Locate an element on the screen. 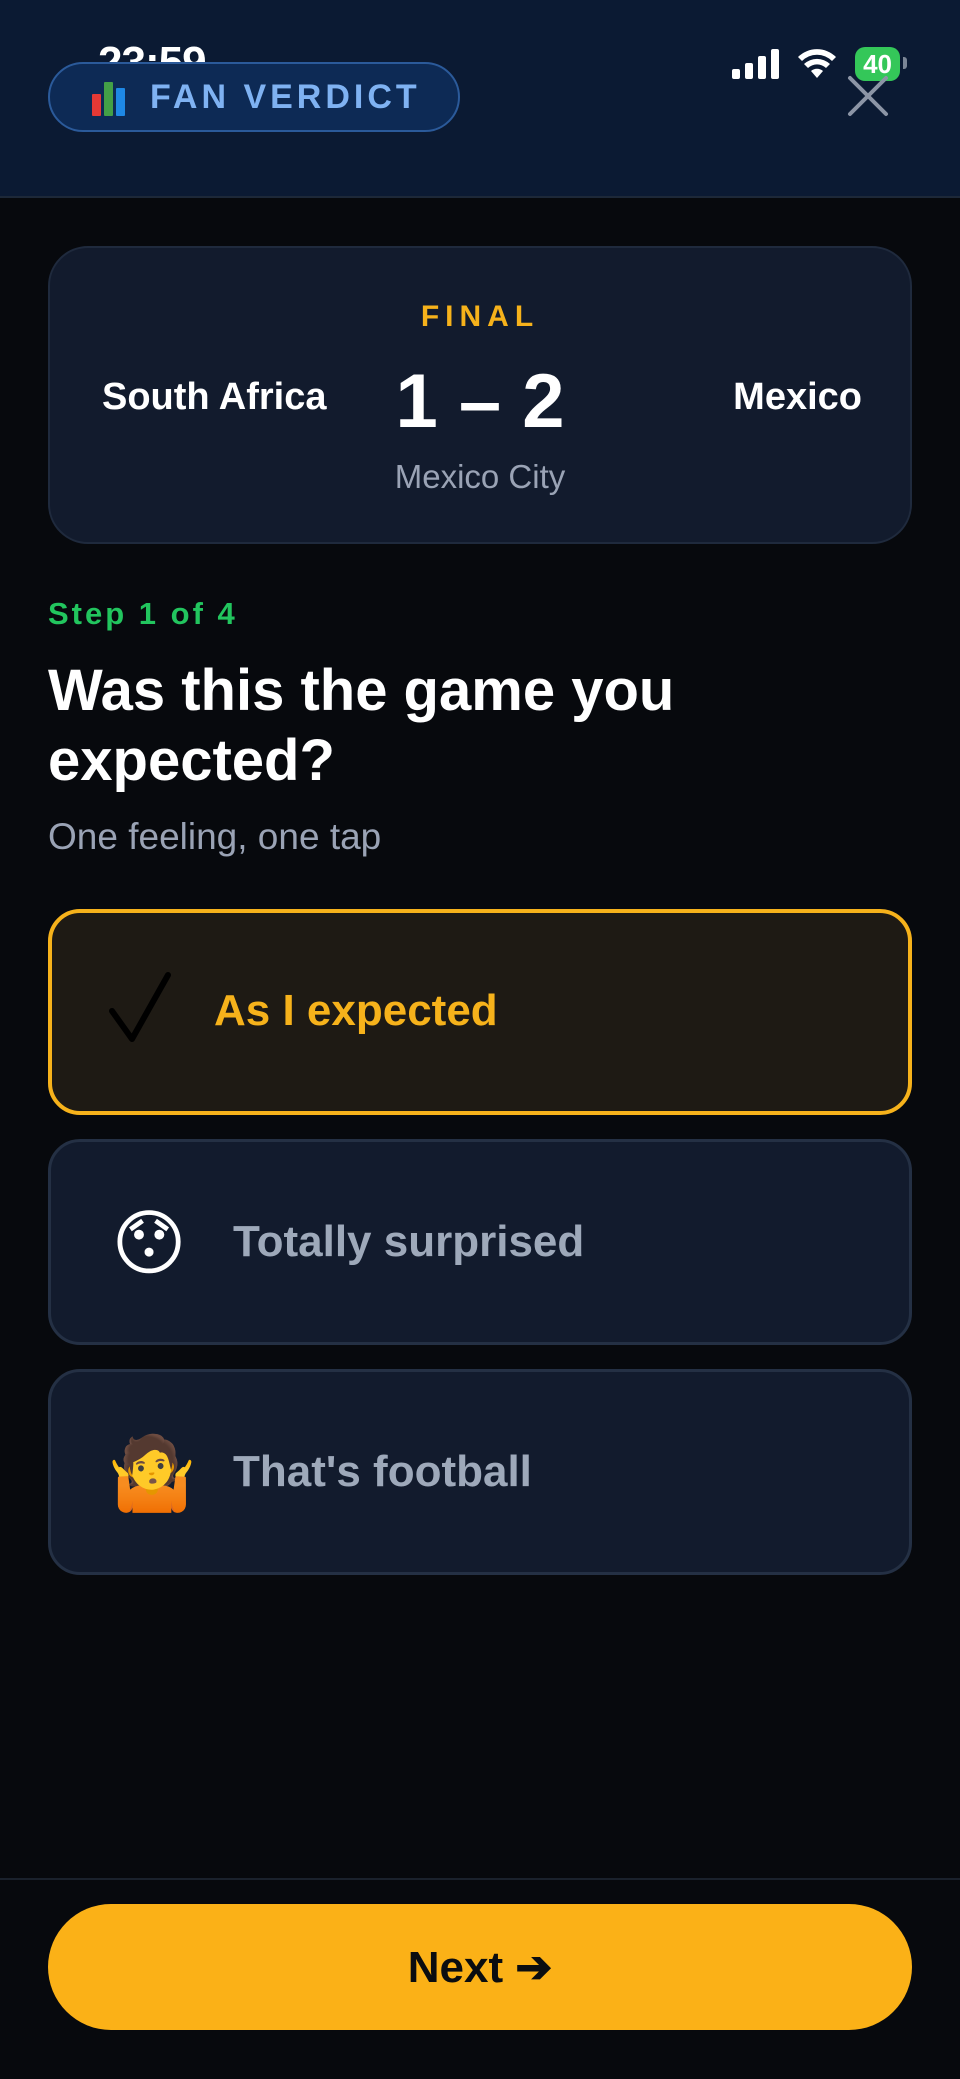 This screenshot has width=960, height=2079. fan-verdict-badge: FAN VERDICT is located at coordinates (254, 97).